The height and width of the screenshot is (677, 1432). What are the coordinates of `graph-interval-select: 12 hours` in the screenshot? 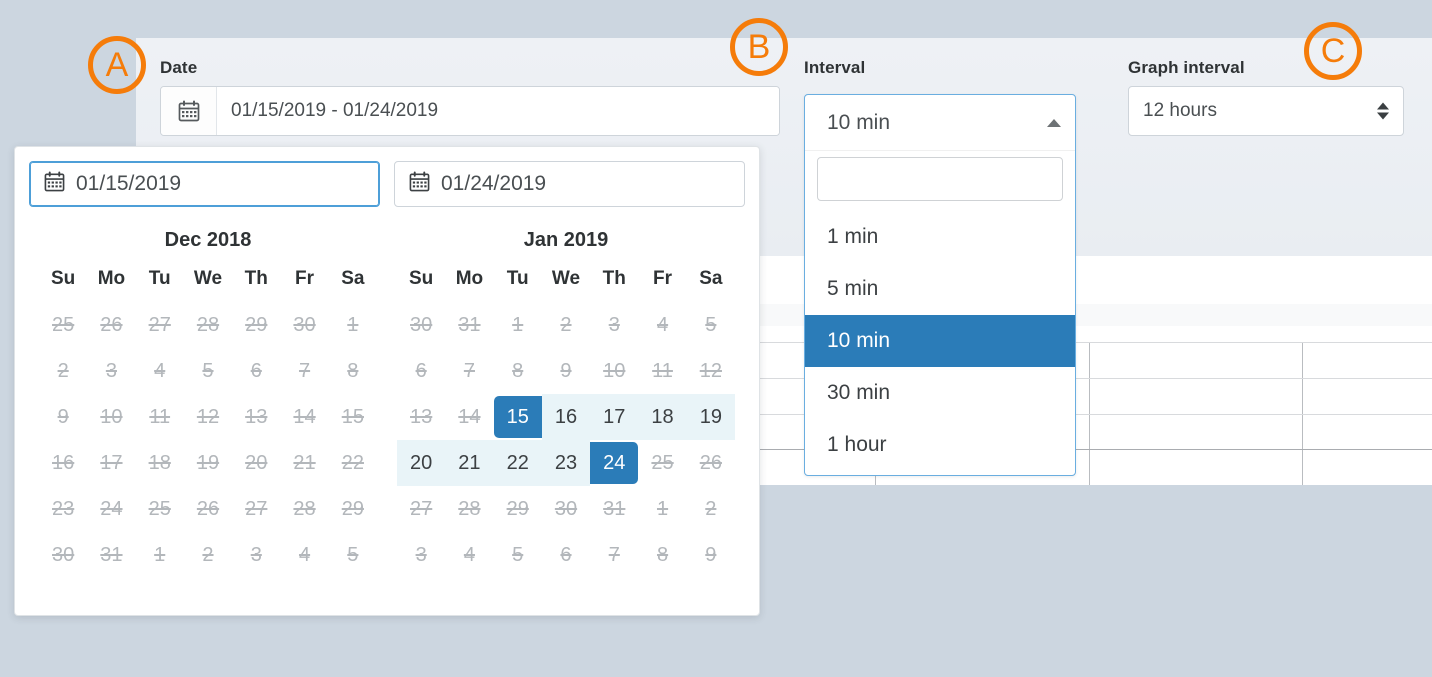 It's located at (1266, 111).